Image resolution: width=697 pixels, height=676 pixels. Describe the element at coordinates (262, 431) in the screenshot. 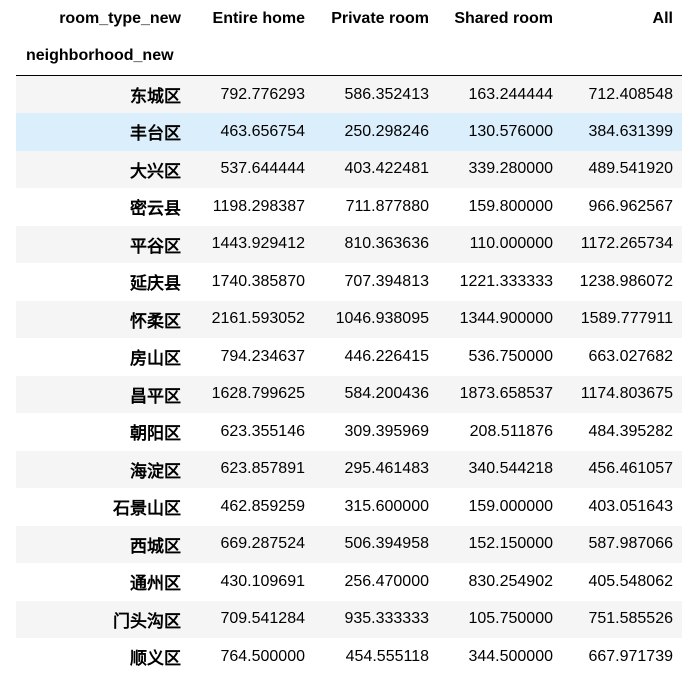

I see `cell-entire-home: 623.355146` at that location.